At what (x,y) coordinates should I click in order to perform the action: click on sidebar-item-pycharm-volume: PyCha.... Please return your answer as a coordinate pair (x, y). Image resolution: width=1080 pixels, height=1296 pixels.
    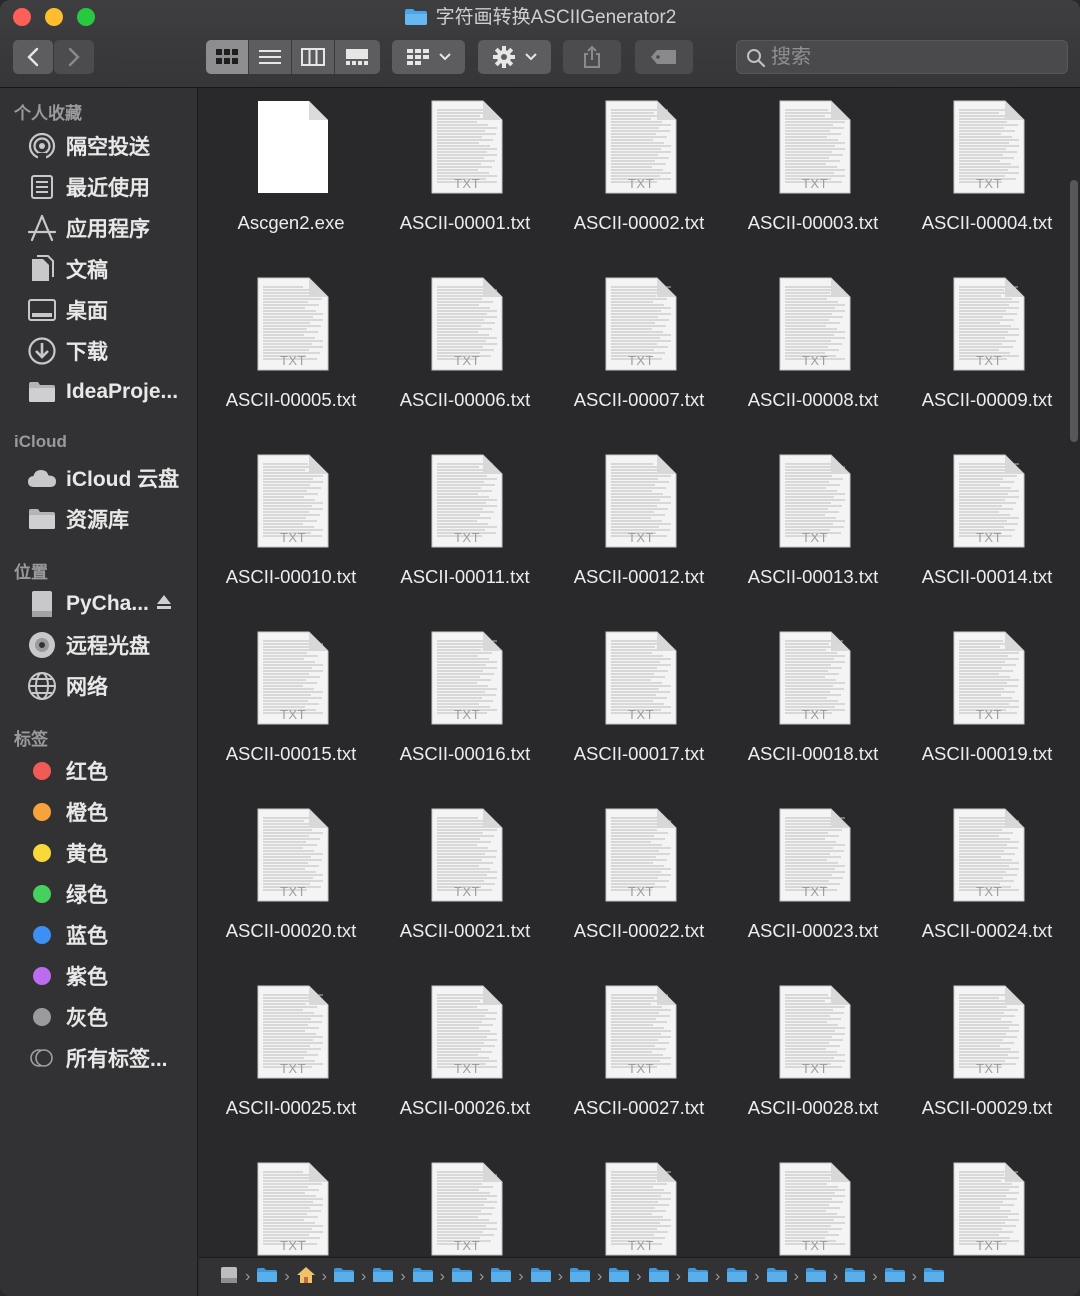
    Looking at the image, I should click on (110, 604).